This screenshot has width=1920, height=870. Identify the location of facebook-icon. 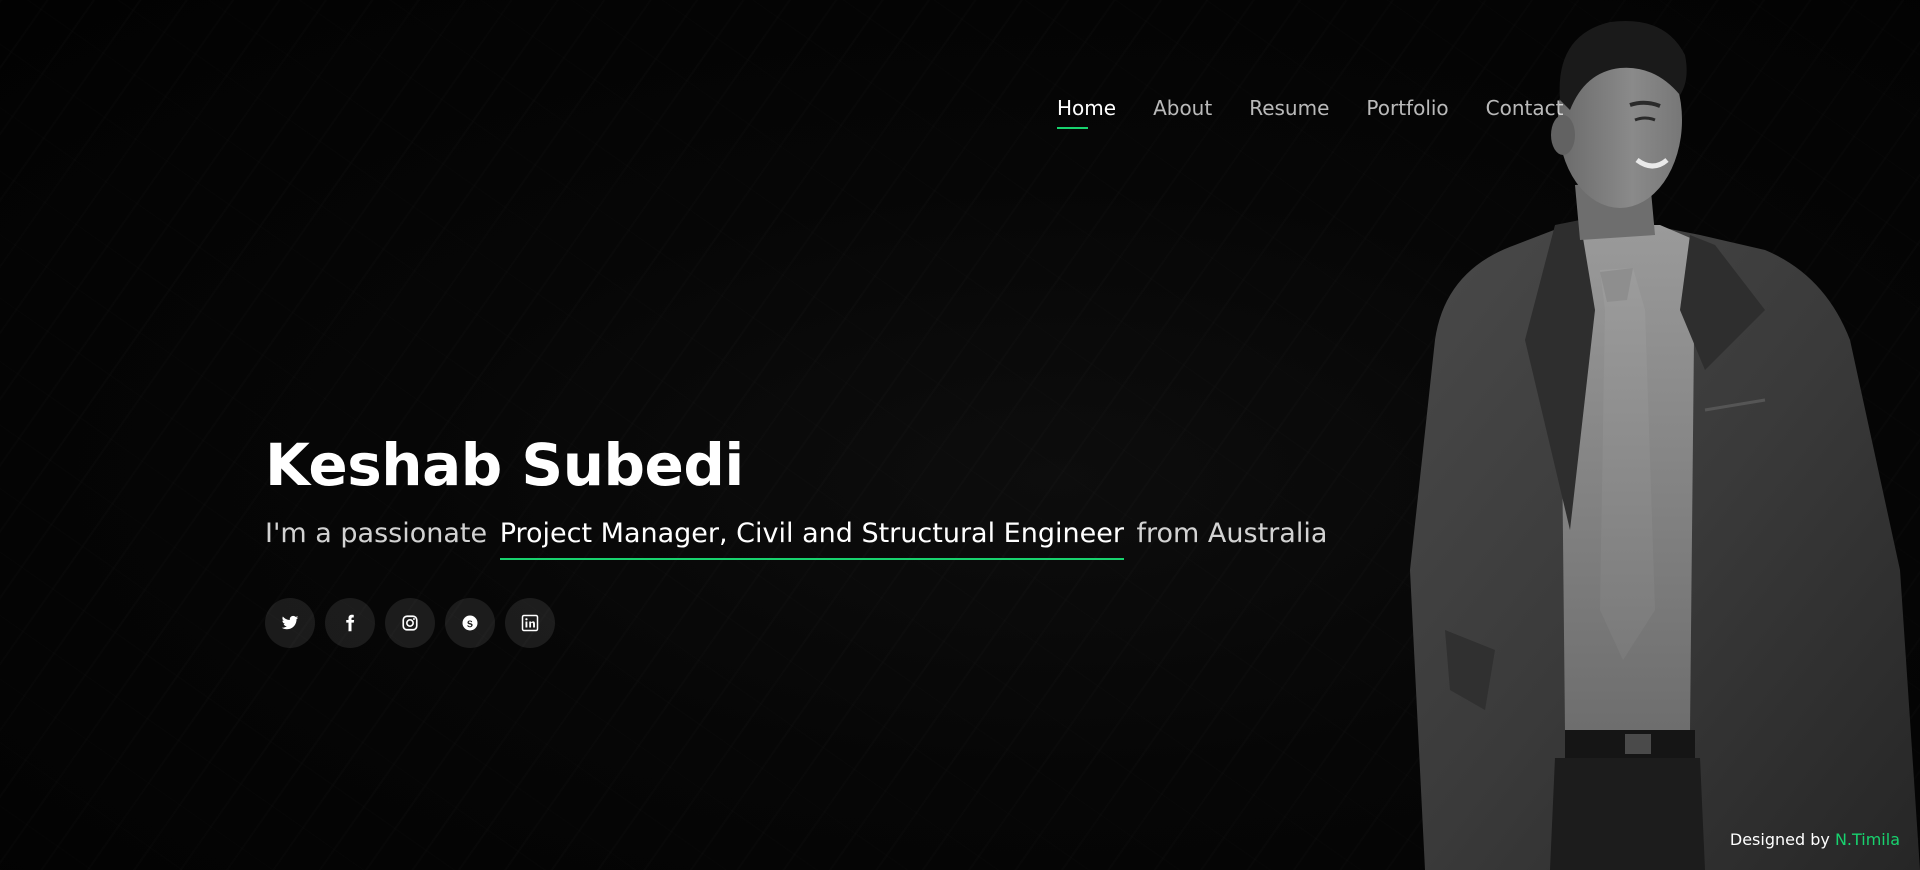
(350, 623).